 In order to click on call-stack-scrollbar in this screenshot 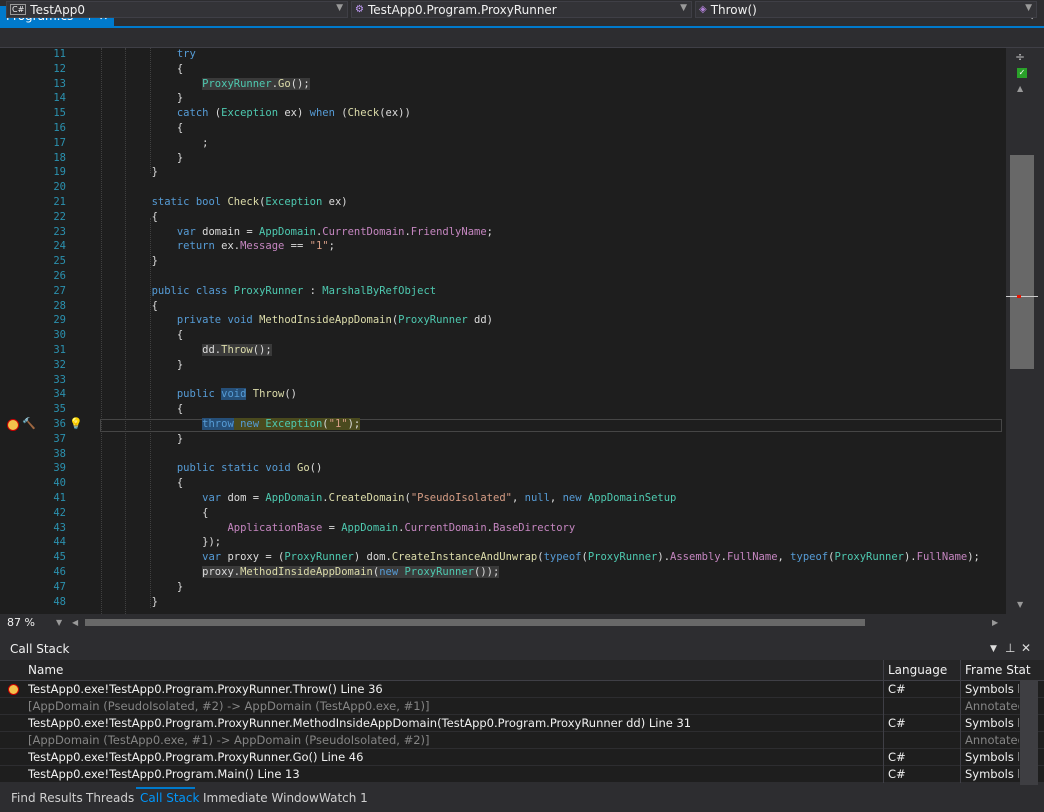, I will do `click(1029, 732)`.